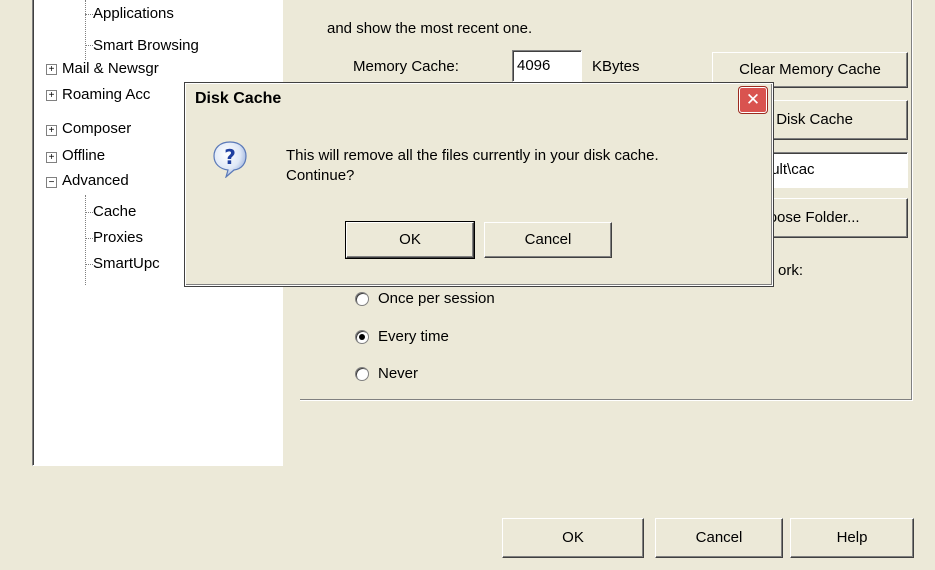 The width and height of the screenshot is (935, 570). I want to click on dialog-title-bar: Disk Cache ✕, so click(479, 100).